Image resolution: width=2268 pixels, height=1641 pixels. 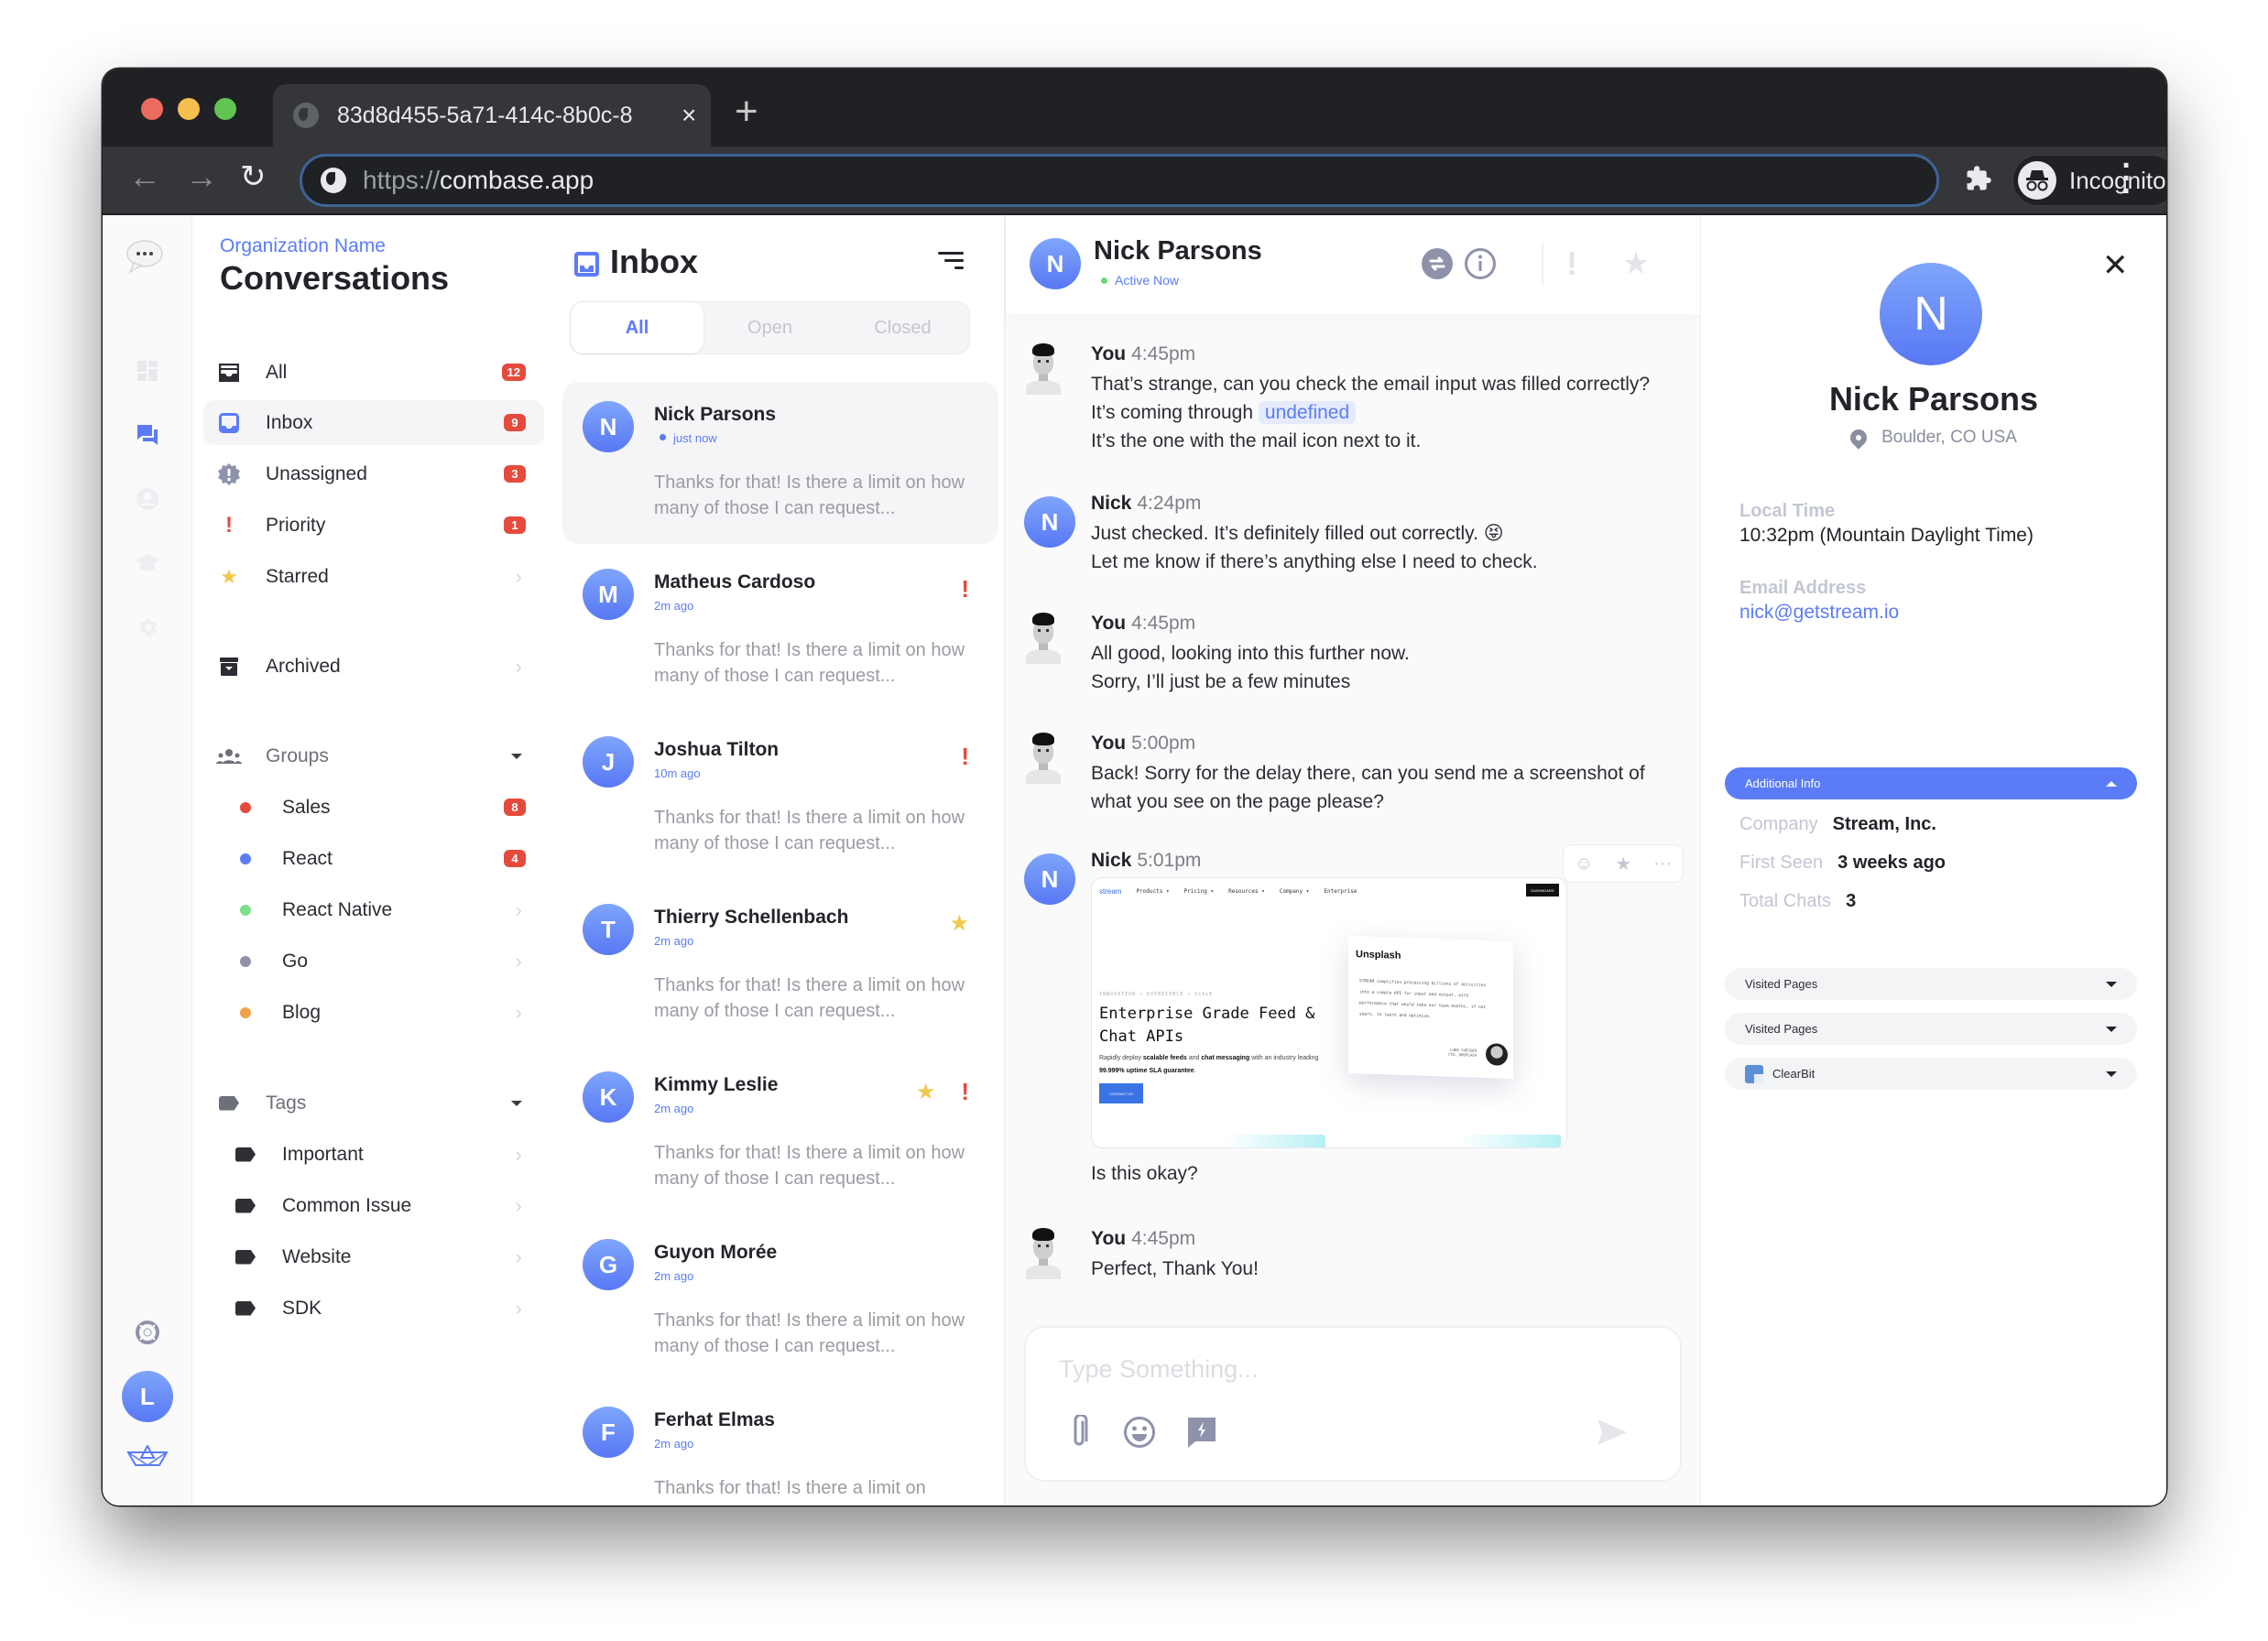 What do you see at coordinates (201, 177) in the screenshot?
I see `forward-button: →` at bounding box center [201, 177].